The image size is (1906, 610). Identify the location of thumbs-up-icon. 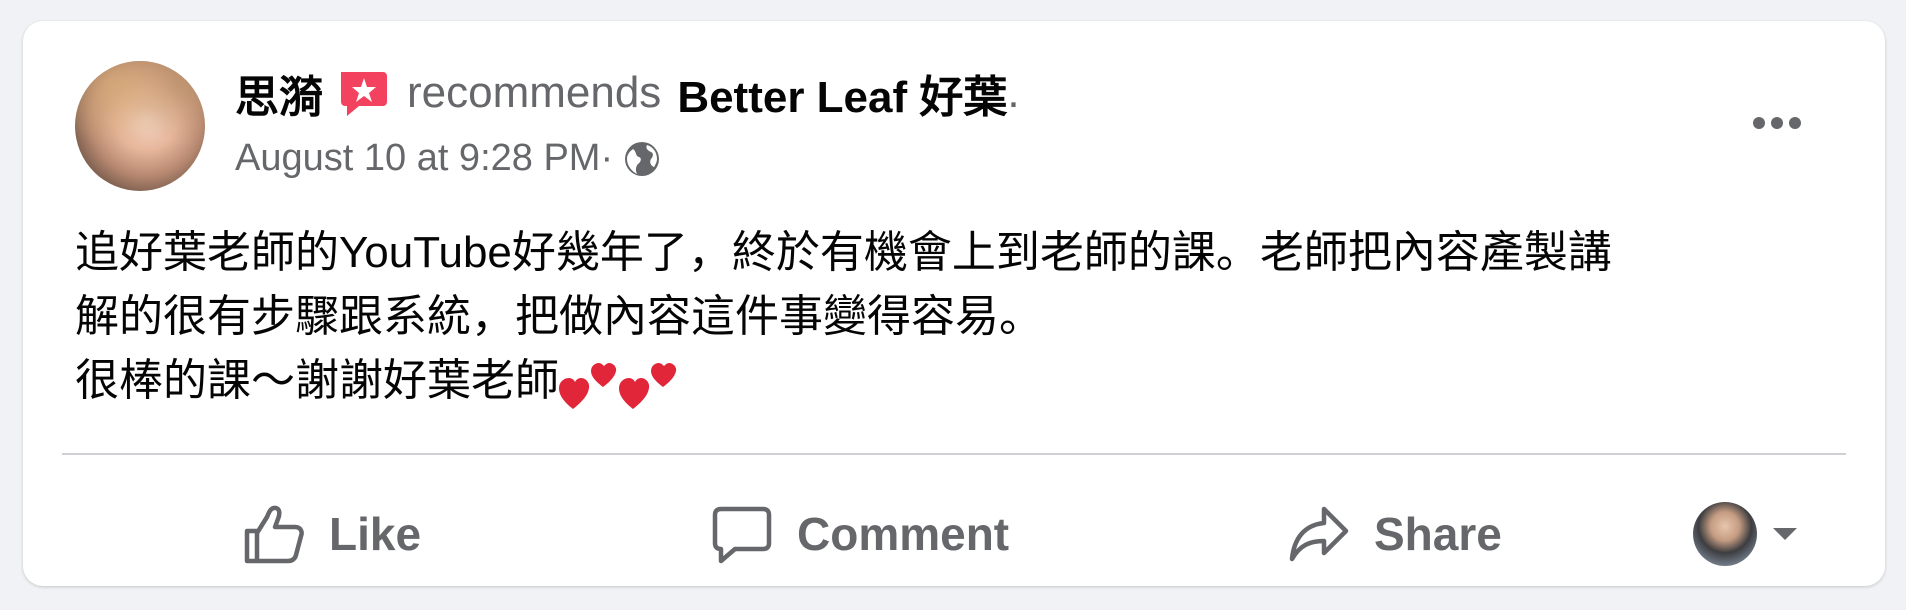
(274, 534).